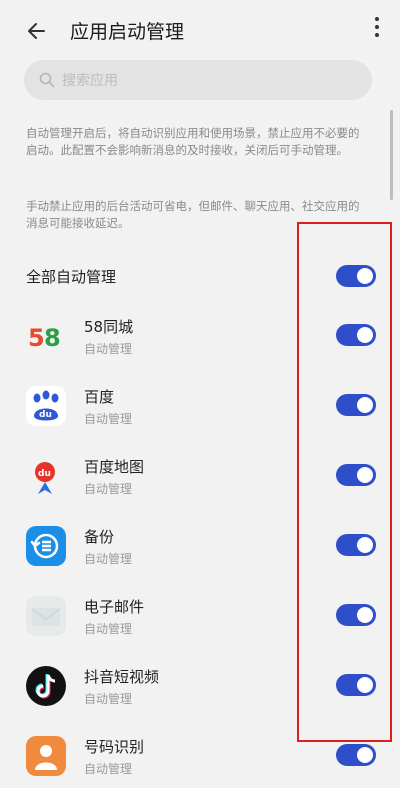 This screenshot has width=400, height=788. What do you see at coordinates (99, 537) in the screenshot?
I see `app-name: 备份` at bounding box center [99, 537].